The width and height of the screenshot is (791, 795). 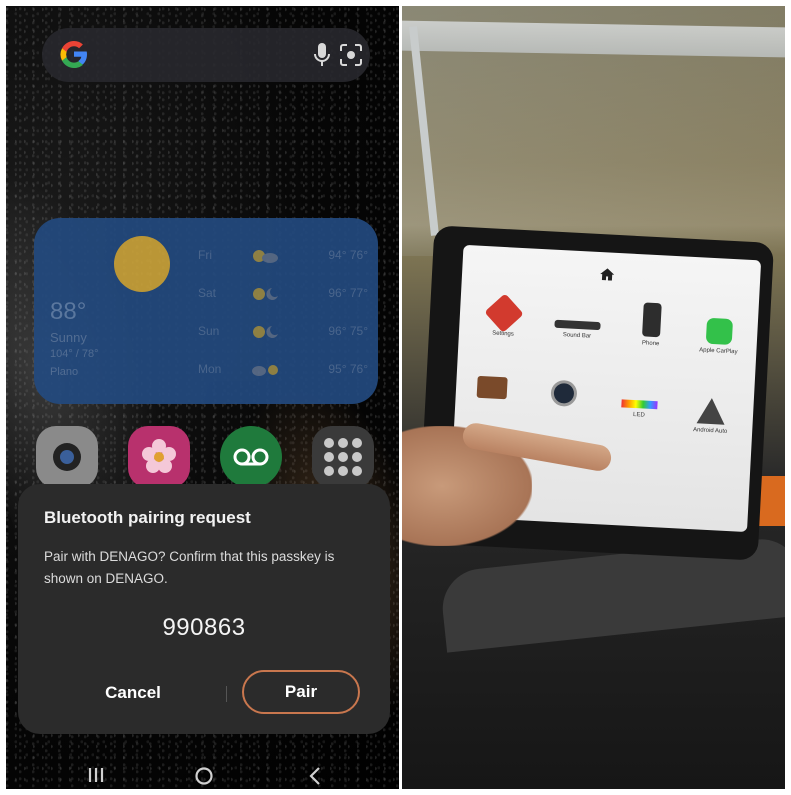 I want to click on current-temperature: 88°, so click(x=68, y=311).